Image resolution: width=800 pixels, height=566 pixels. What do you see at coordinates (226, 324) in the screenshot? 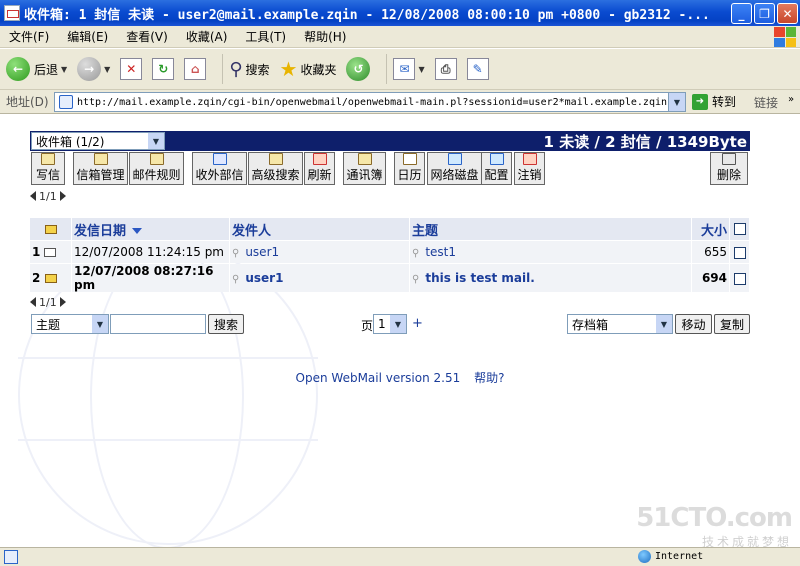
I see `search-submit-button: 搜索` at bounding box center [226, 324].